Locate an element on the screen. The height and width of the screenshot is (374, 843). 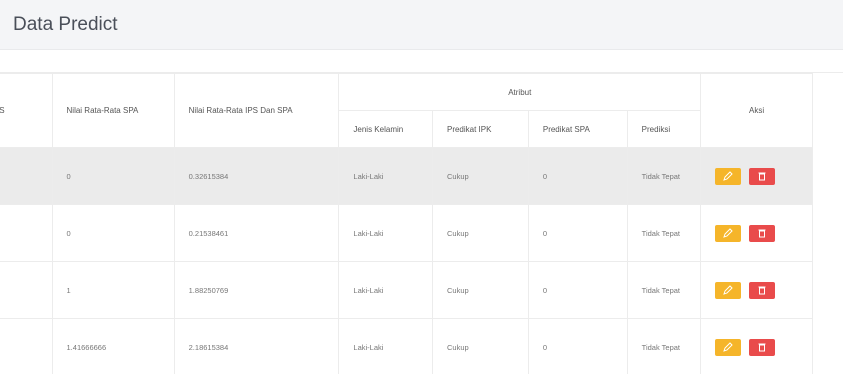
cell-ips-spa: 0.32615384 is located at coordinates (256, 176).